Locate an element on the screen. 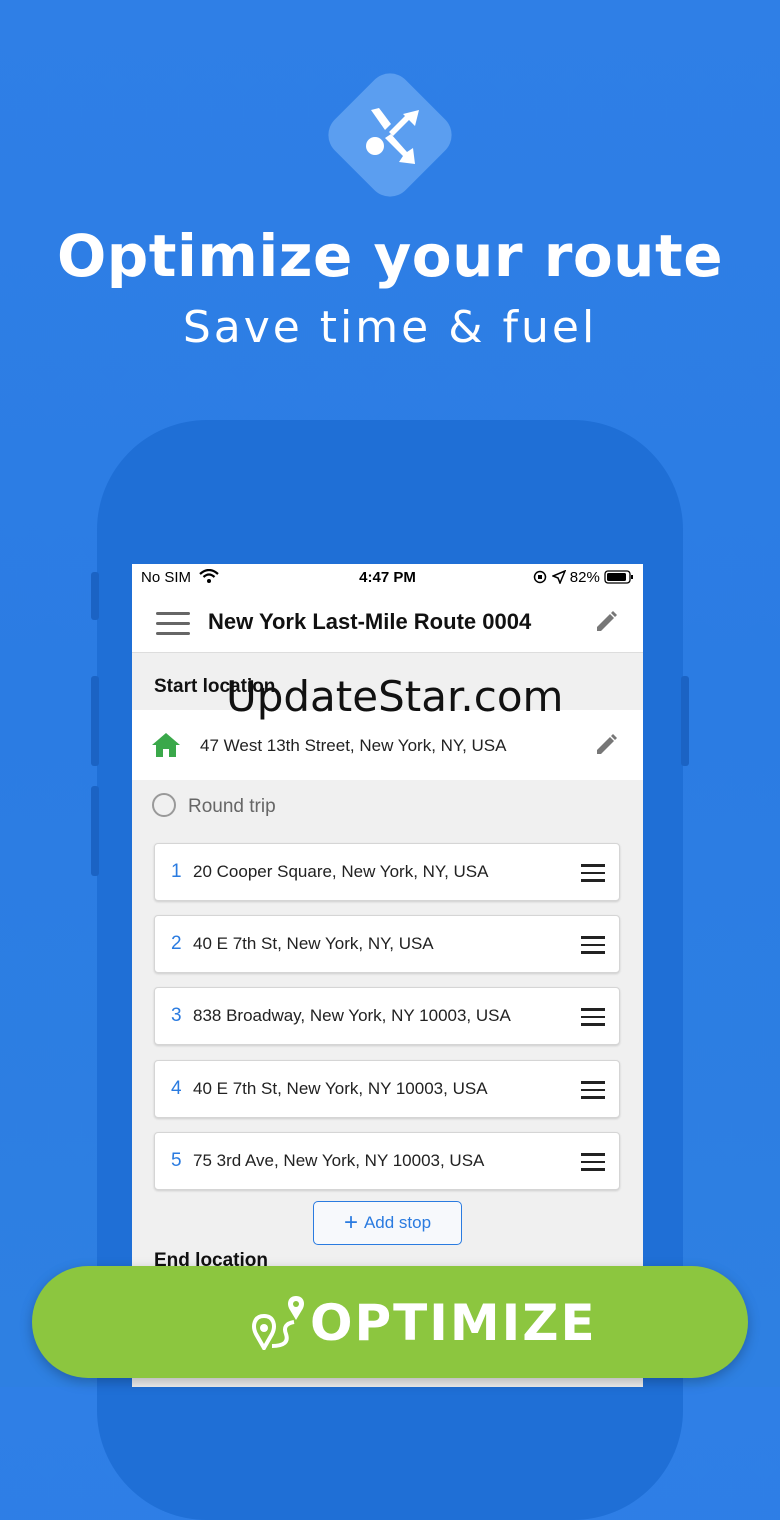 The width and height of the screenshot is (780, 1520). stop-address: 40 E 7th St, New York, NY, USA is located at coordinates (313, 943).